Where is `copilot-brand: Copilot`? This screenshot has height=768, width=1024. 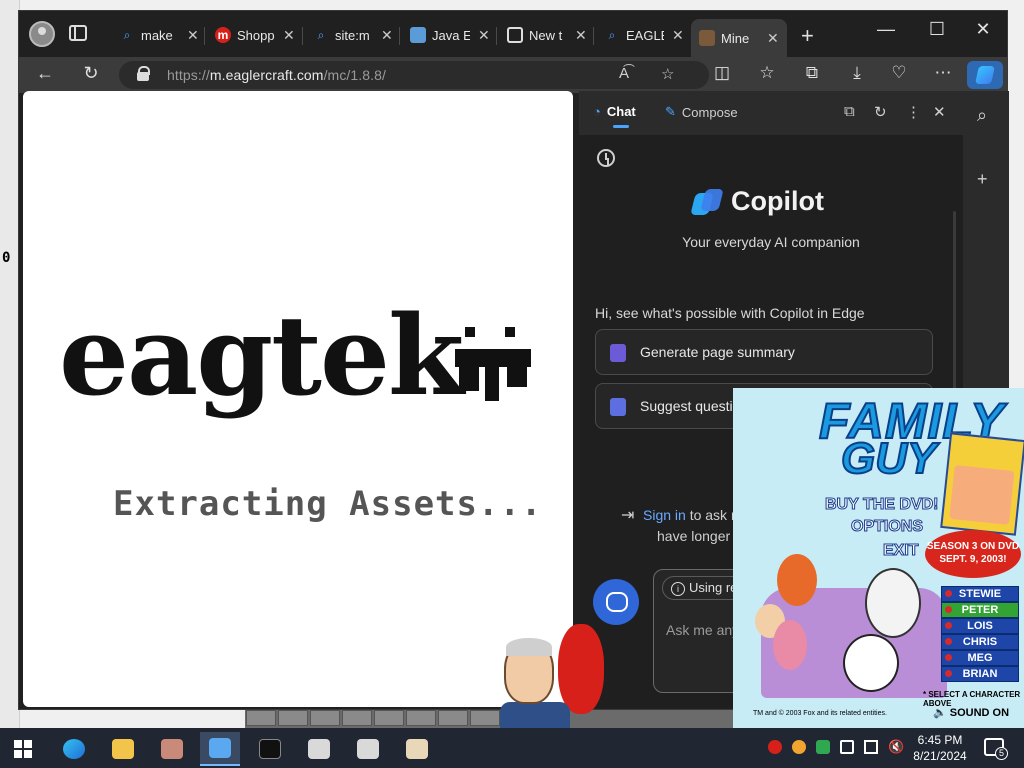 copilot-brand: Copilot is located at coordinates (777, 201).